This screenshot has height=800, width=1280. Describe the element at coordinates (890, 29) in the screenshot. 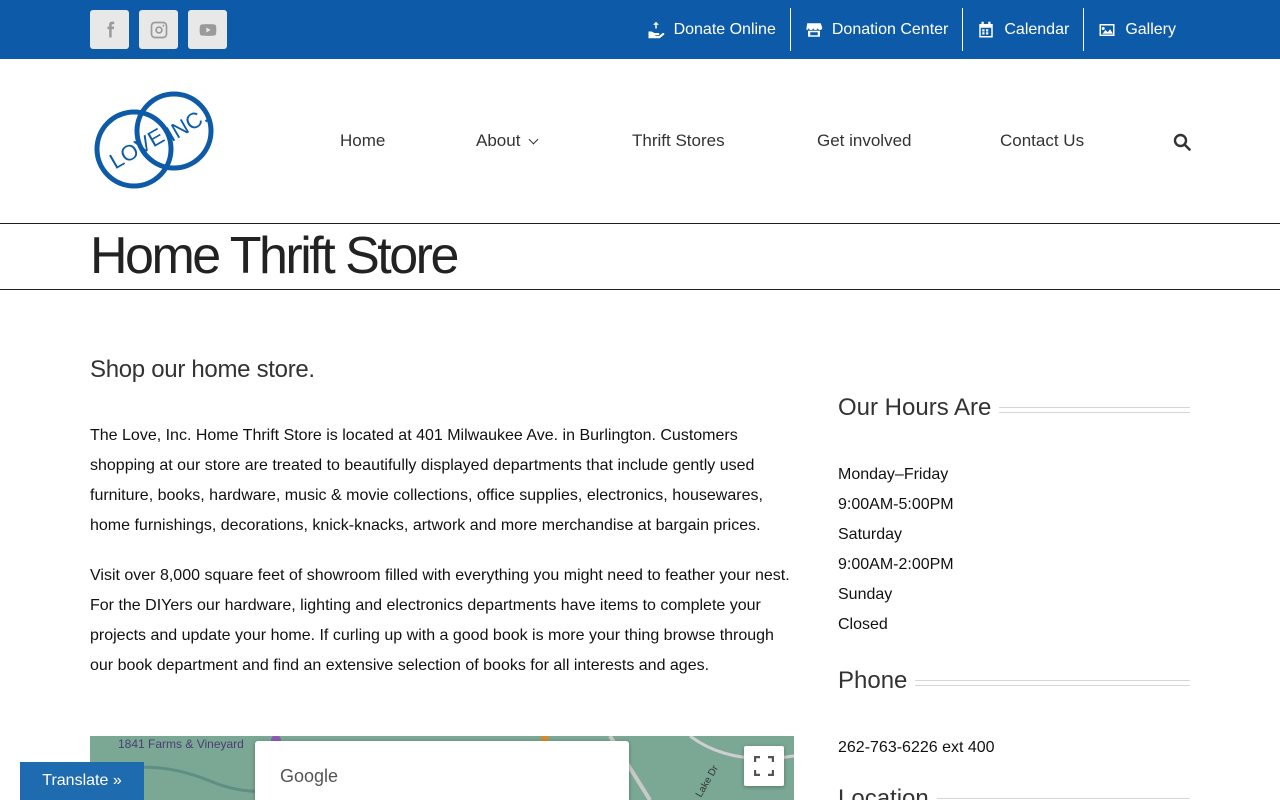

I see `donation-center-label: Donation Center` at that location.